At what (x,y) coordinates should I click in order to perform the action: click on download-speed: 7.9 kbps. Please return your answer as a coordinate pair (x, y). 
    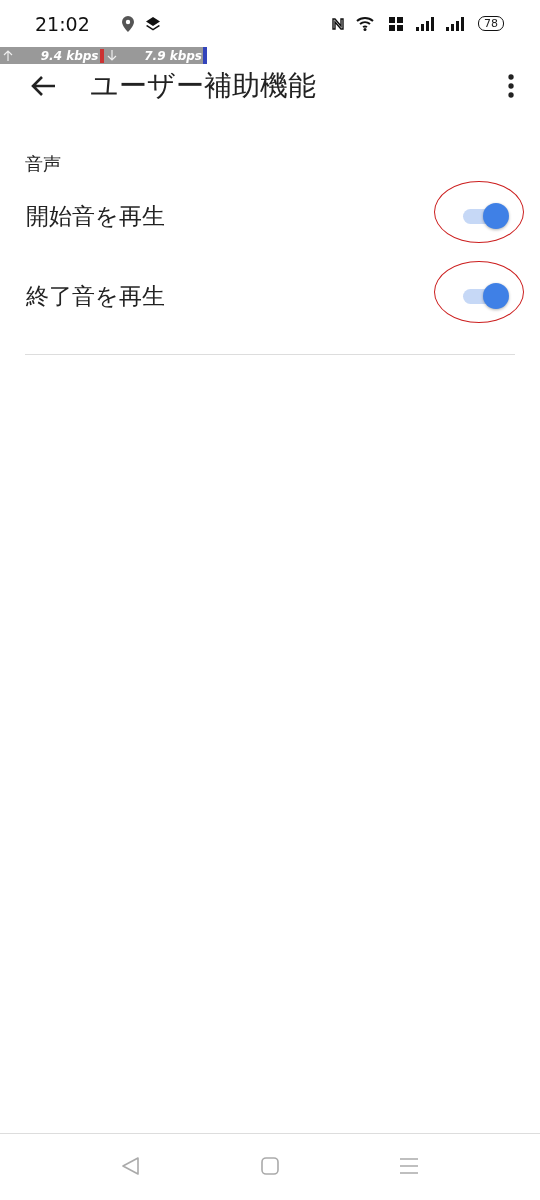
    Looking at the image, I should click on (173, 55).